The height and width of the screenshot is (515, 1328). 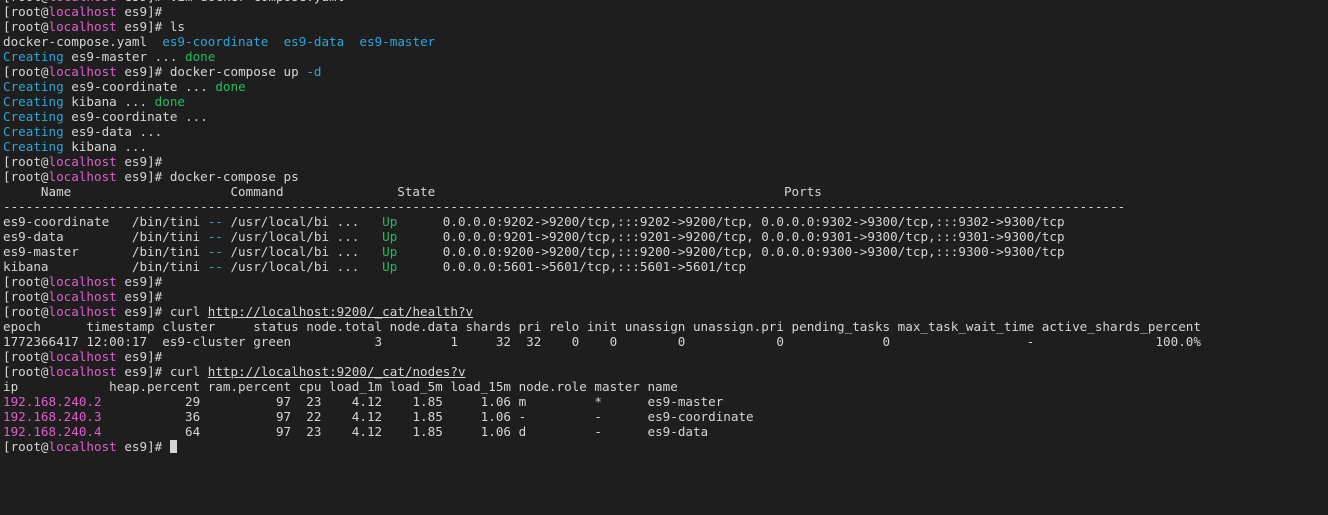 I want to click on terminal-text: es9]# ls, so click(x=150, y=26).